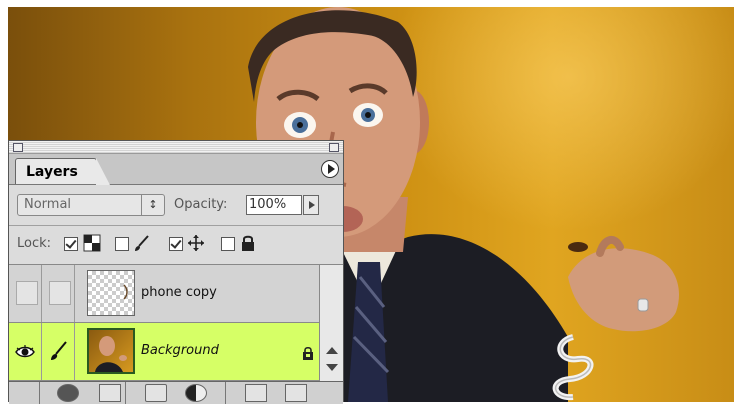 The width and height of the screenshot is (734, 404). I want to click on layer-name: Background, so click(180, 350).